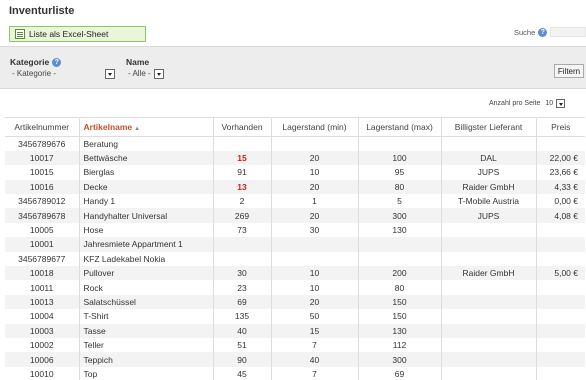  I want to click on cell-artikelnummer: 10005, so click(42, 230).